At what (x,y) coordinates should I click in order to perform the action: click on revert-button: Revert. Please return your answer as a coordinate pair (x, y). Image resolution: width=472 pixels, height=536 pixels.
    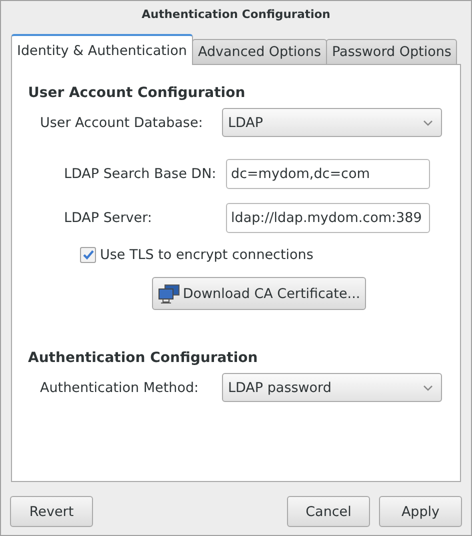
    Looking at the image, I should click on (51, 511).